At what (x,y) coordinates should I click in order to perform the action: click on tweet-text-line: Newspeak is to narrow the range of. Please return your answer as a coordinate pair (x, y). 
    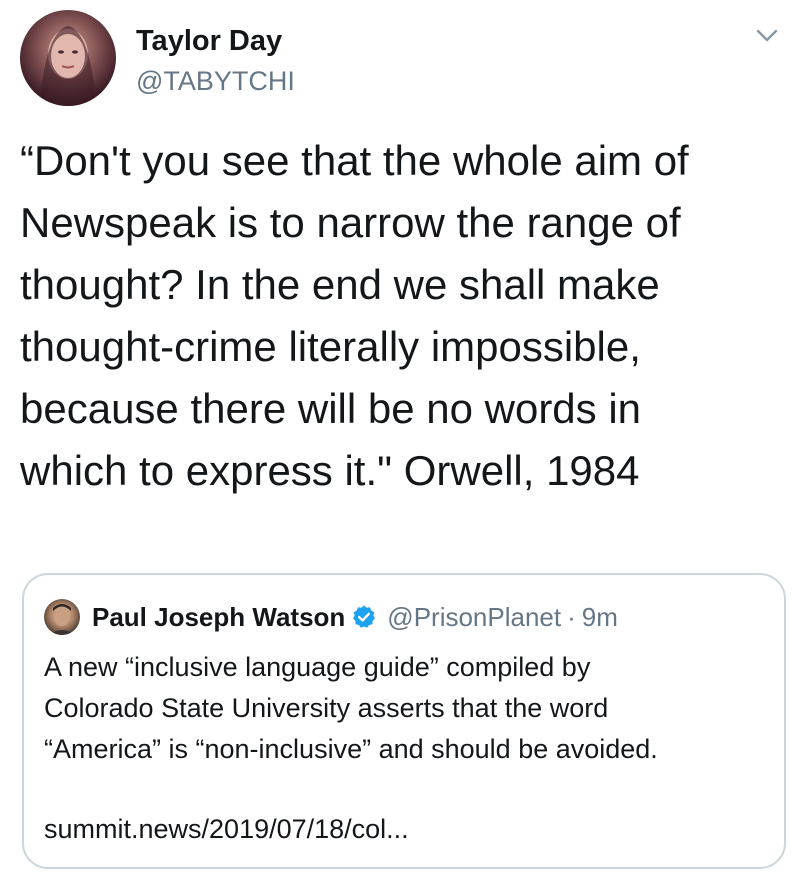
    Looking at the image, I should click on (350, 222).